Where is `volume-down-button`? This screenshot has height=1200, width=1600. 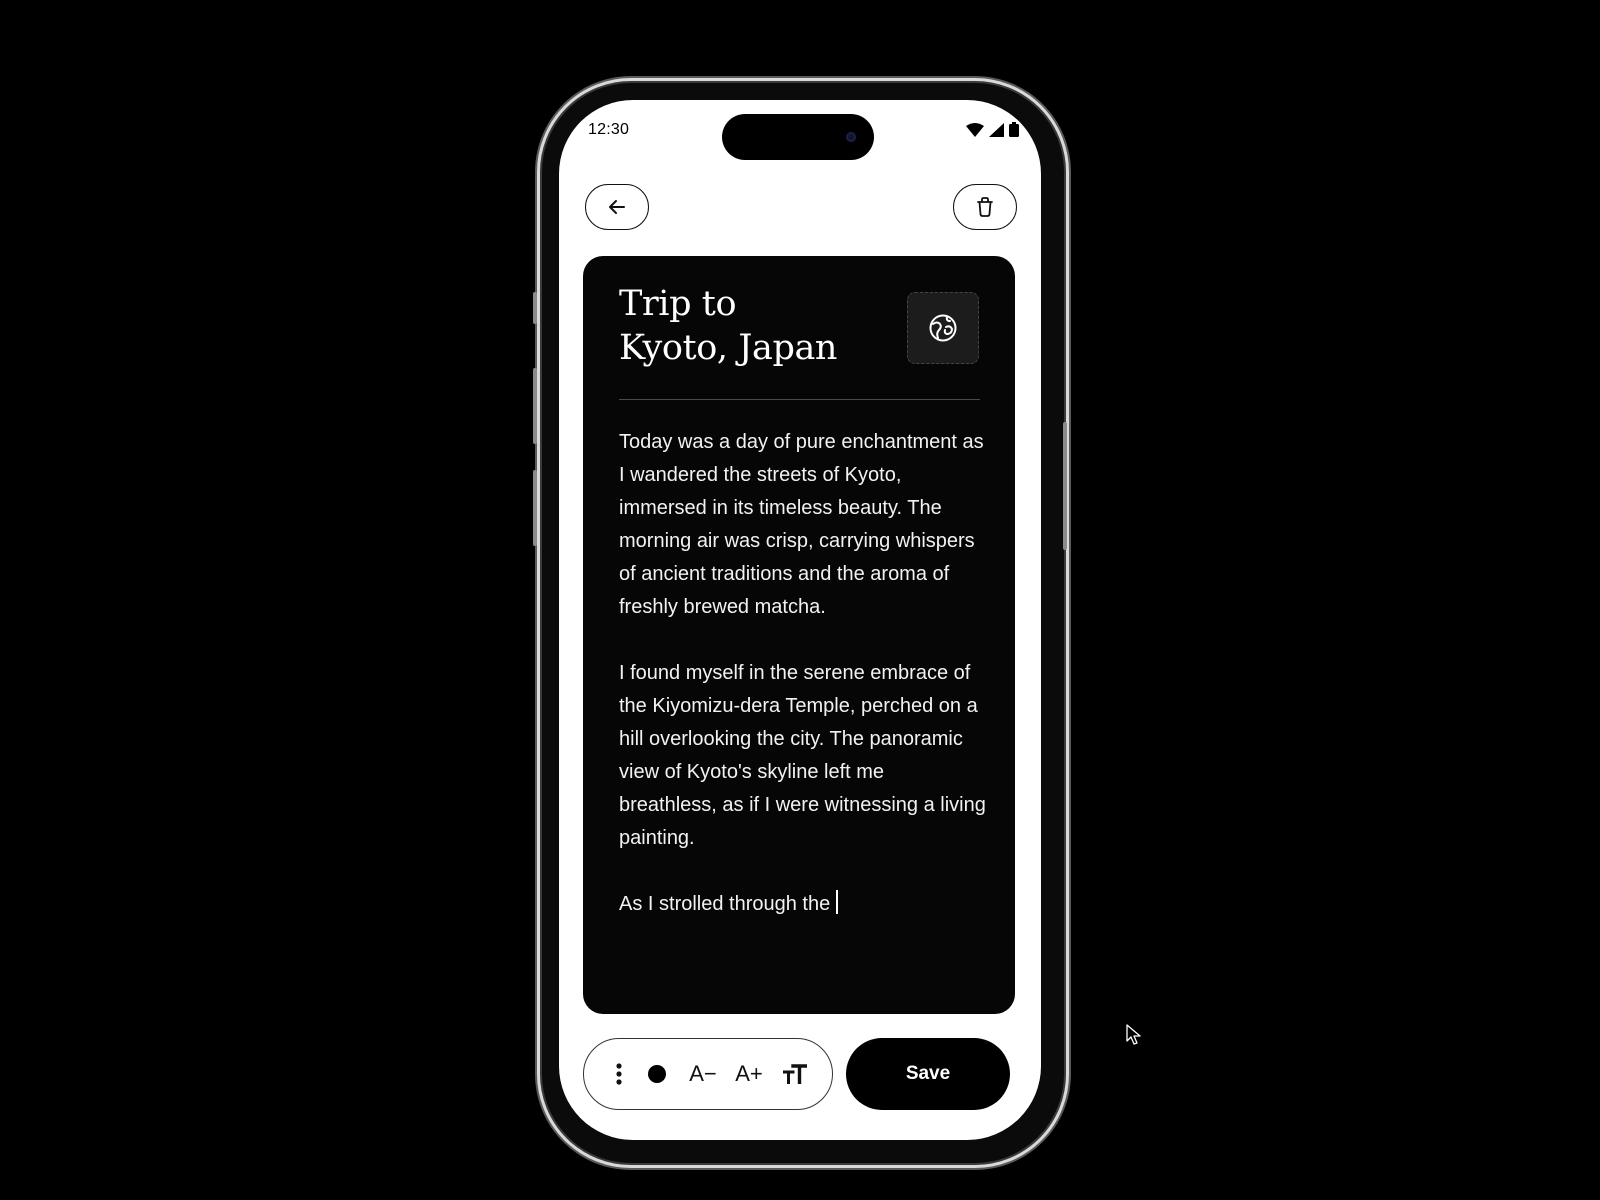
volume-down-button is located at coordinates (535, 508).